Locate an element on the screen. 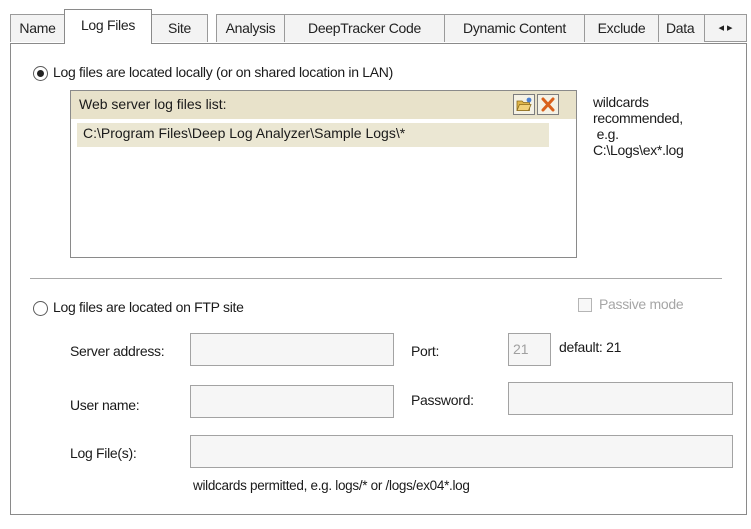 The image size is (751, 529). remove-log-file-button is located at coordinates (548, 104).